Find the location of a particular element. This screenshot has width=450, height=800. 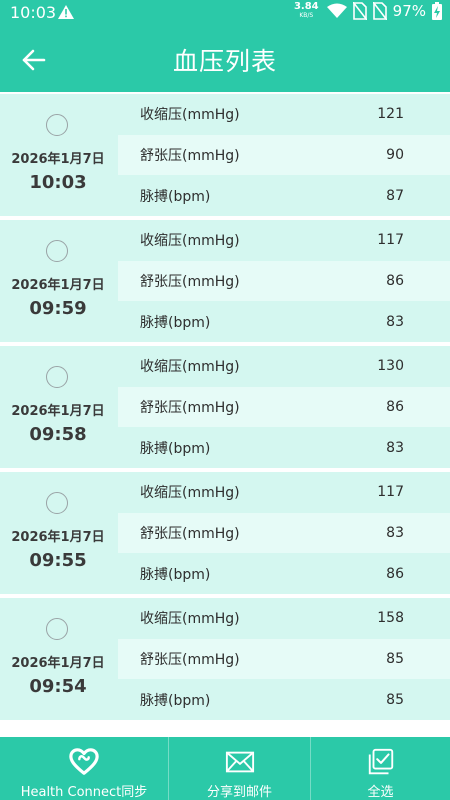

diastolic-value: 83 is located at coordinates (395, 533).